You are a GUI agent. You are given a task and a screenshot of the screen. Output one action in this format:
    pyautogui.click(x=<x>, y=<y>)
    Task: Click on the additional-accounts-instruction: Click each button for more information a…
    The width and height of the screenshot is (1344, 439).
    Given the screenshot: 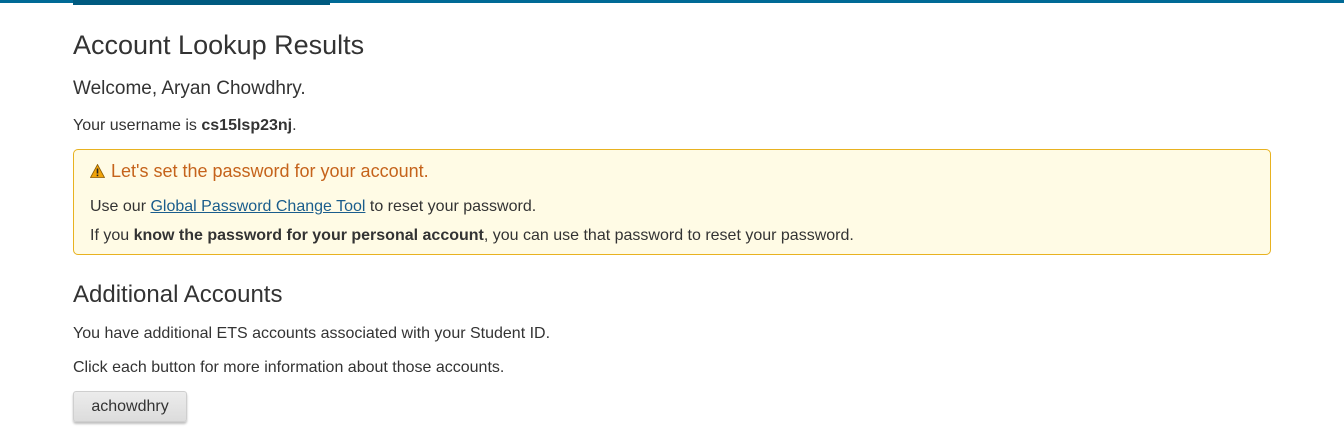 What is the action you would take?
    pyautogui.click(x=289, y=367)
    